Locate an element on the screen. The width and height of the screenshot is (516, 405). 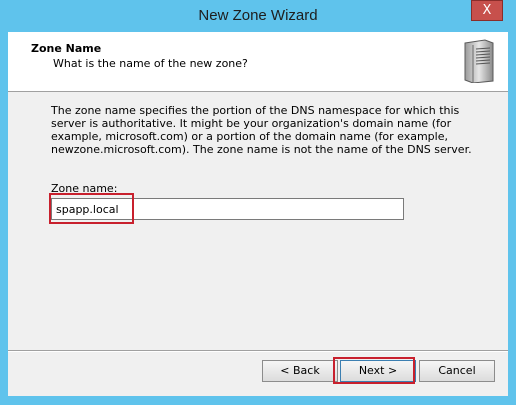
next-button: Next > is located at coordinates (378, 371).